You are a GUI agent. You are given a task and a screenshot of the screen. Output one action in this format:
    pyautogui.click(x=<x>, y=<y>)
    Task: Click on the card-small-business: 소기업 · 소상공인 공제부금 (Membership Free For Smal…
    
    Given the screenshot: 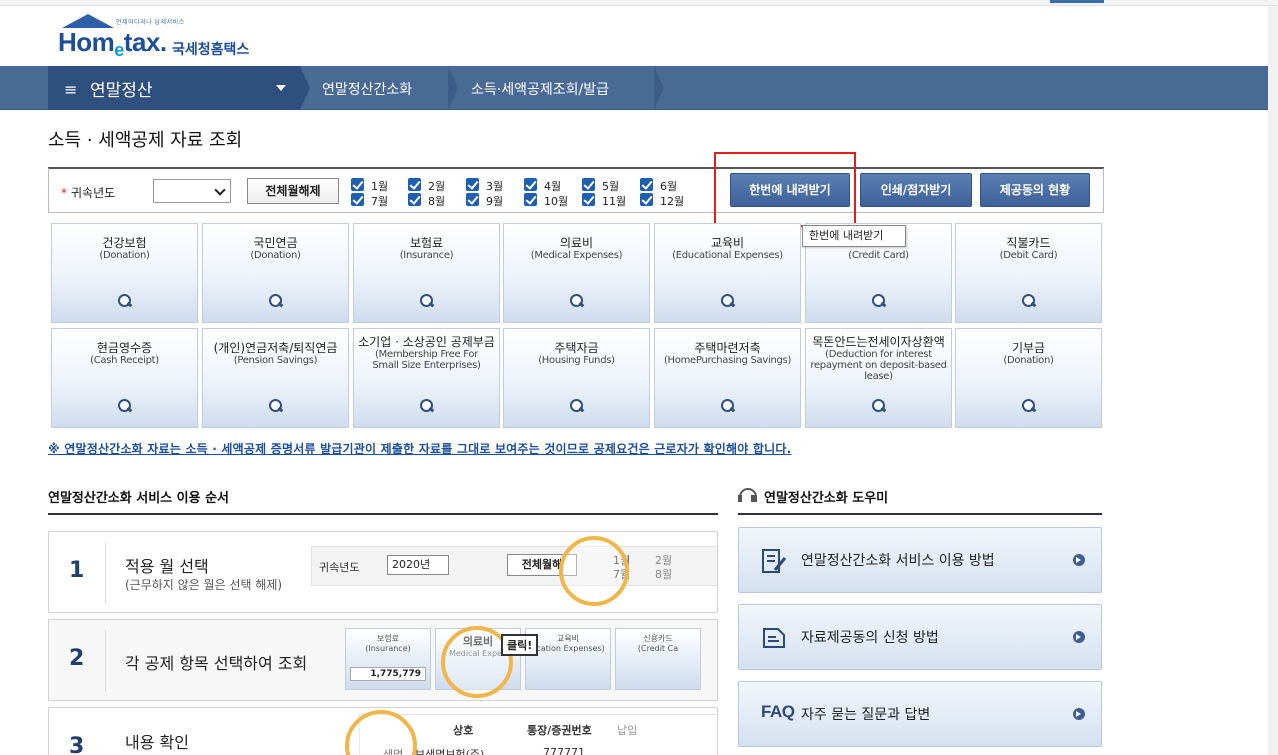 What is the action you would take?
    pyautogui.click(x=426, y=378)
    